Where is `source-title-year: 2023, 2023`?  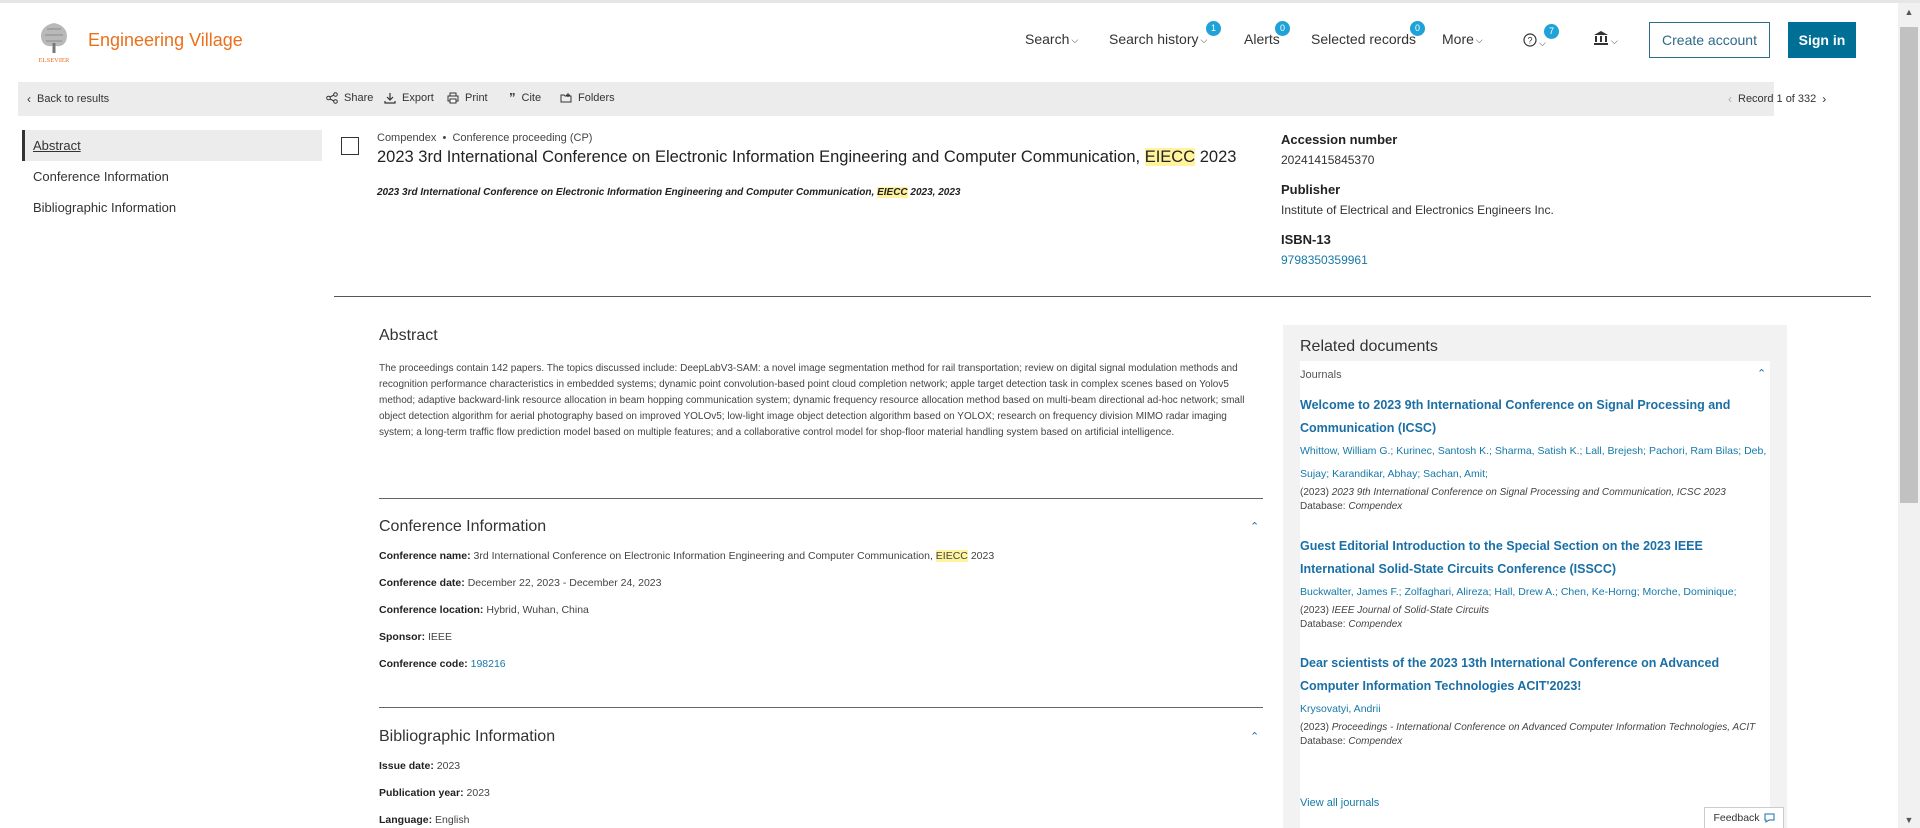
source-title-year: 2023, 2023 is located at coordinates (935, 192).